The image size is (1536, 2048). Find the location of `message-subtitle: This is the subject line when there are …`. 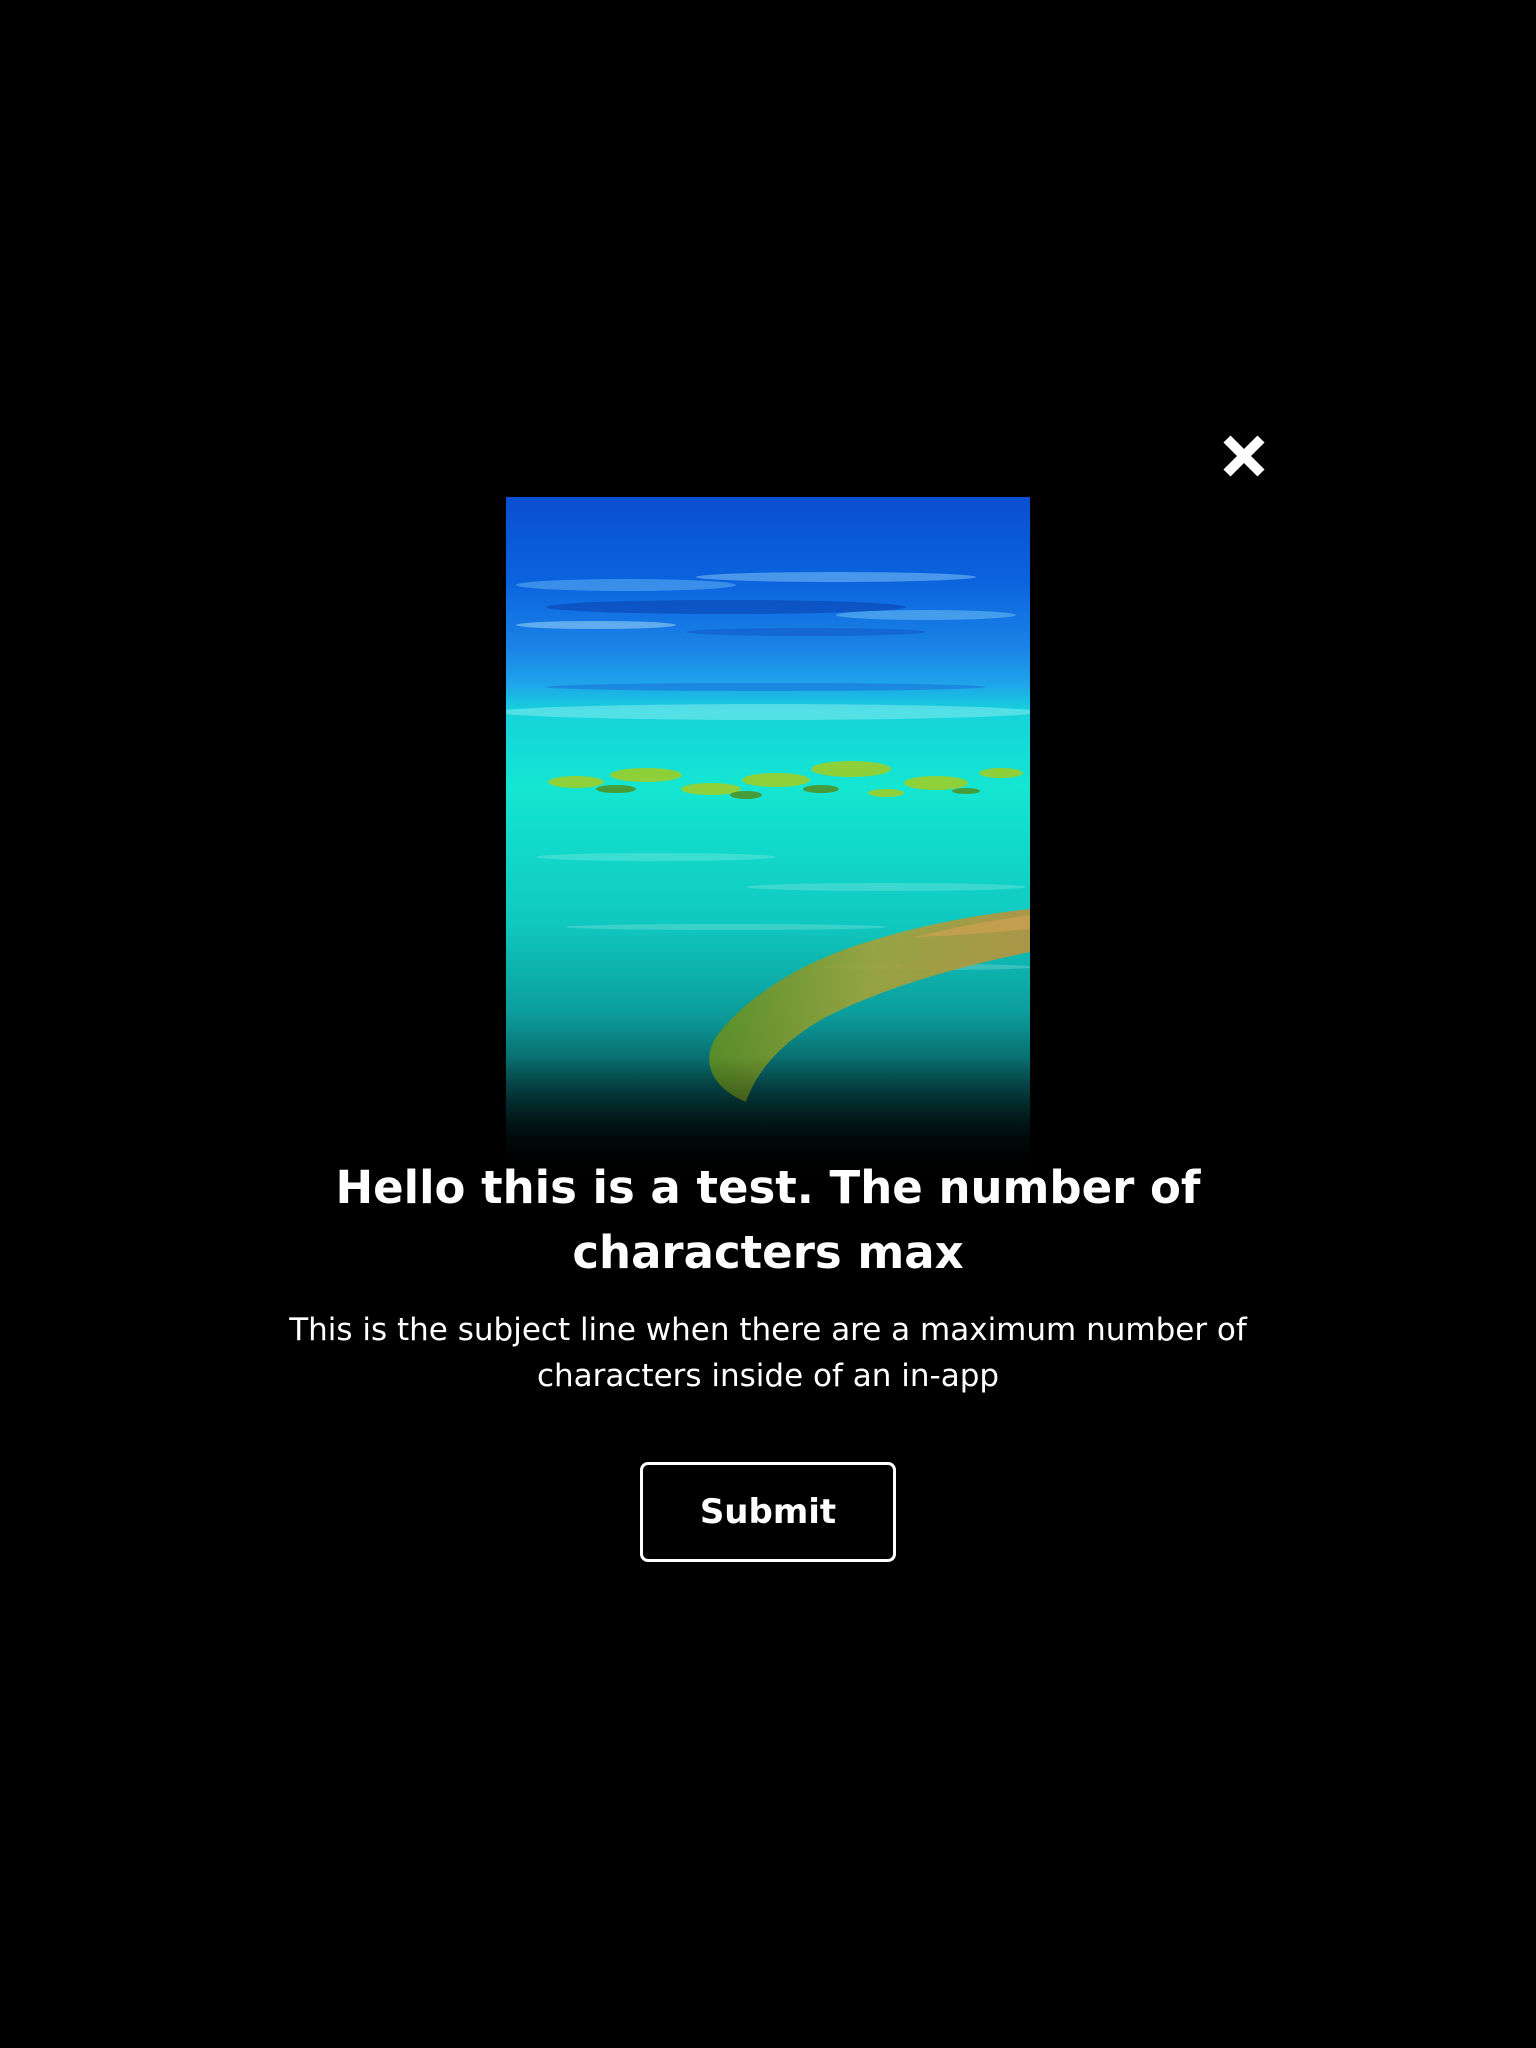

message-subtitle: This is the subject line when there are … is located at coordinates (768, 1353).